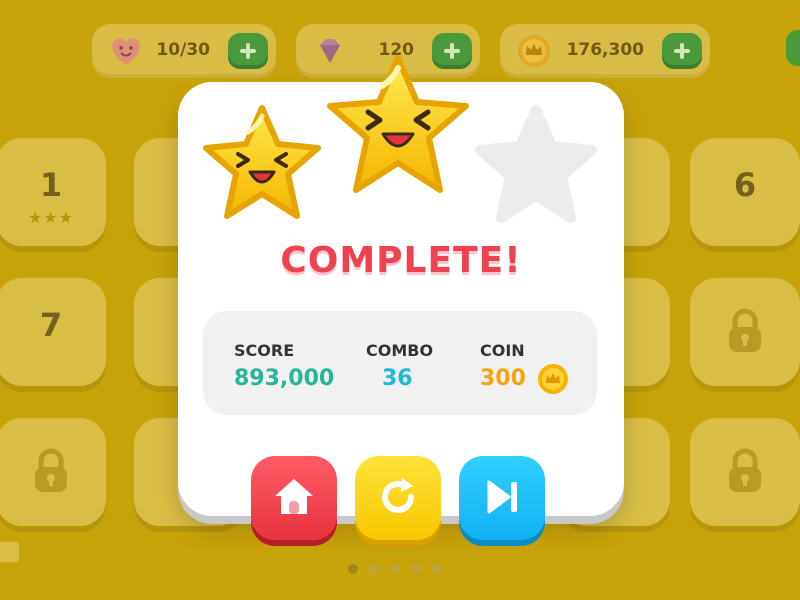 Image resolution: width=800 pixels, height=600 pixels. I want to click on hearts-counter: 10/30, so click(184, 51).